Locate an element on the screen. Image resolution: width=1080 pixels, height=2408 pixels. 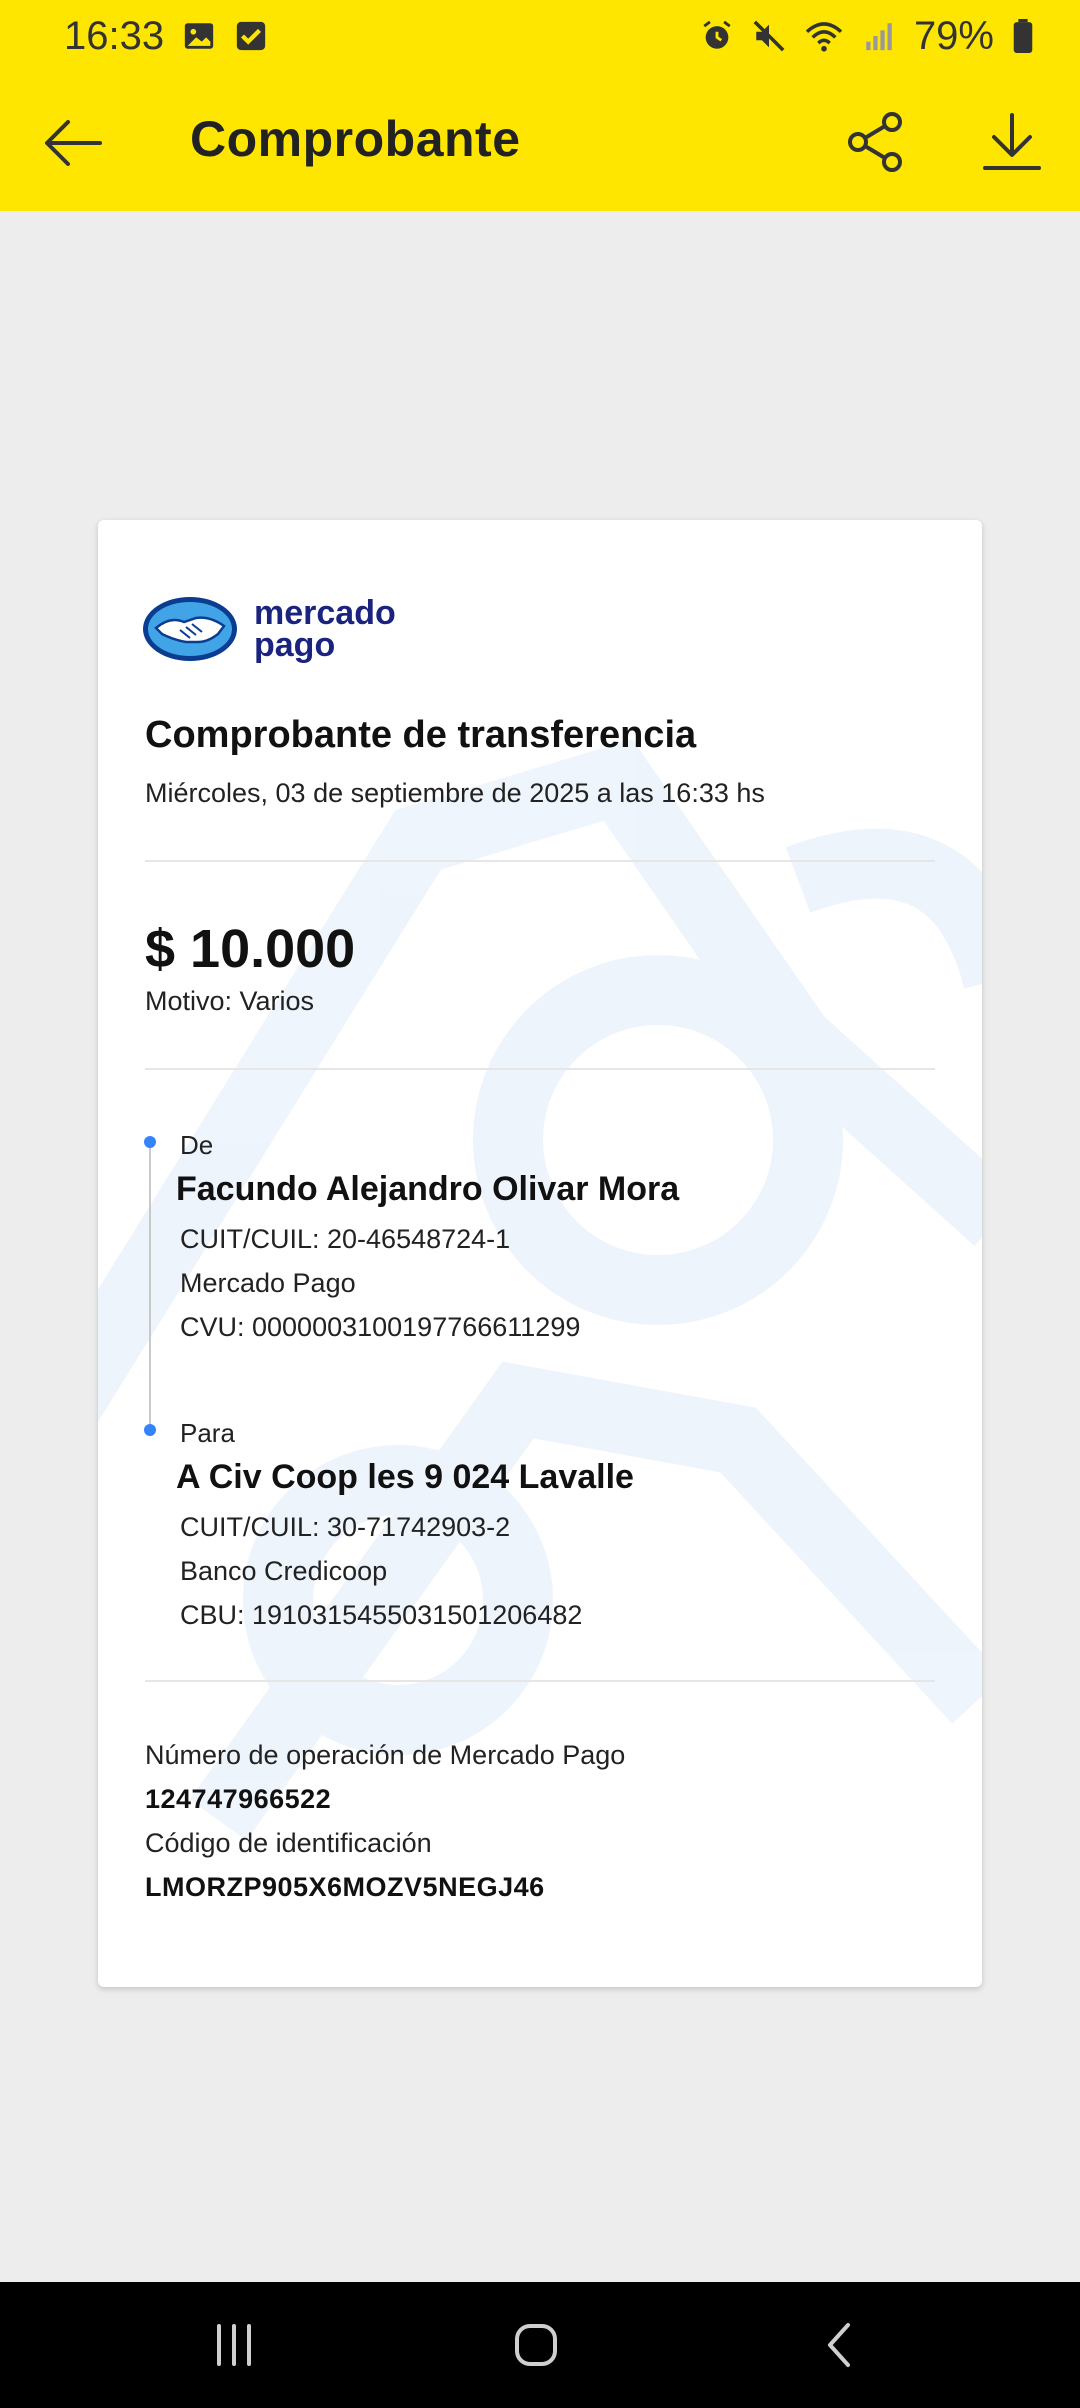
from-label: De is located at coordinates (197, 1145).